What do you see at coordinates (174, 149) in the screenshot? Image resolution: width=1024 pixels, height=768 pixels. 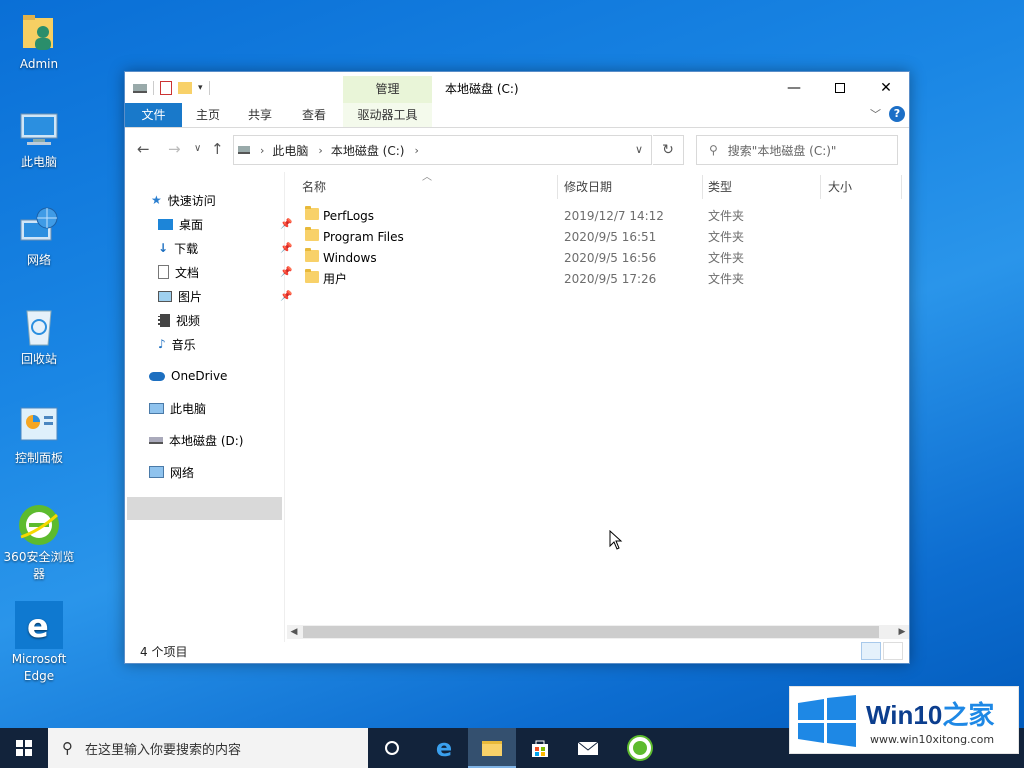 I see `forward-arrow-icon: →` at bounding box center [174, 149].